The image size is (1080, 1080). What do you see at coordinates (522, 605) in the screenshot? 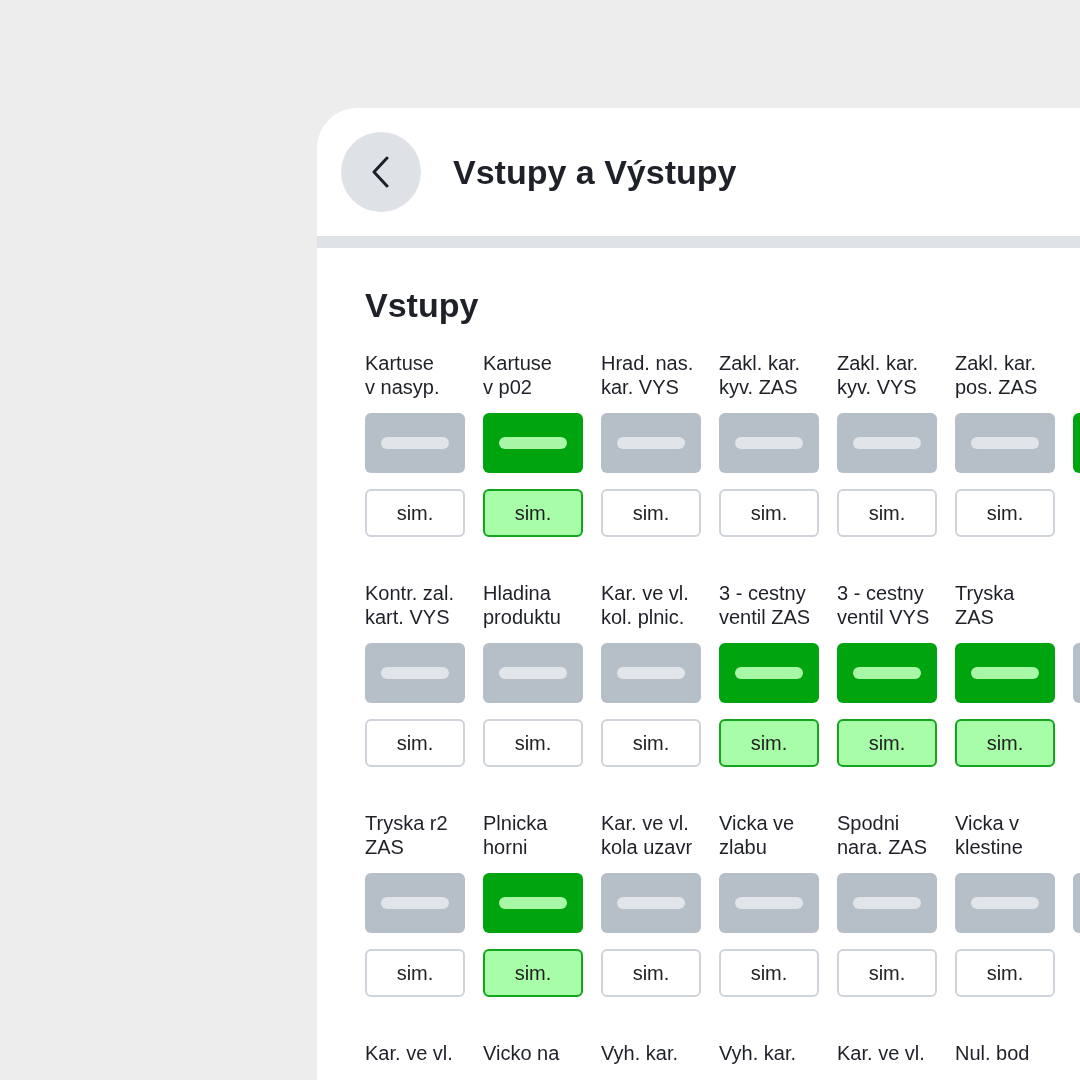
I see `input-label: Hladina produktu` at bounding box center [522, 605].